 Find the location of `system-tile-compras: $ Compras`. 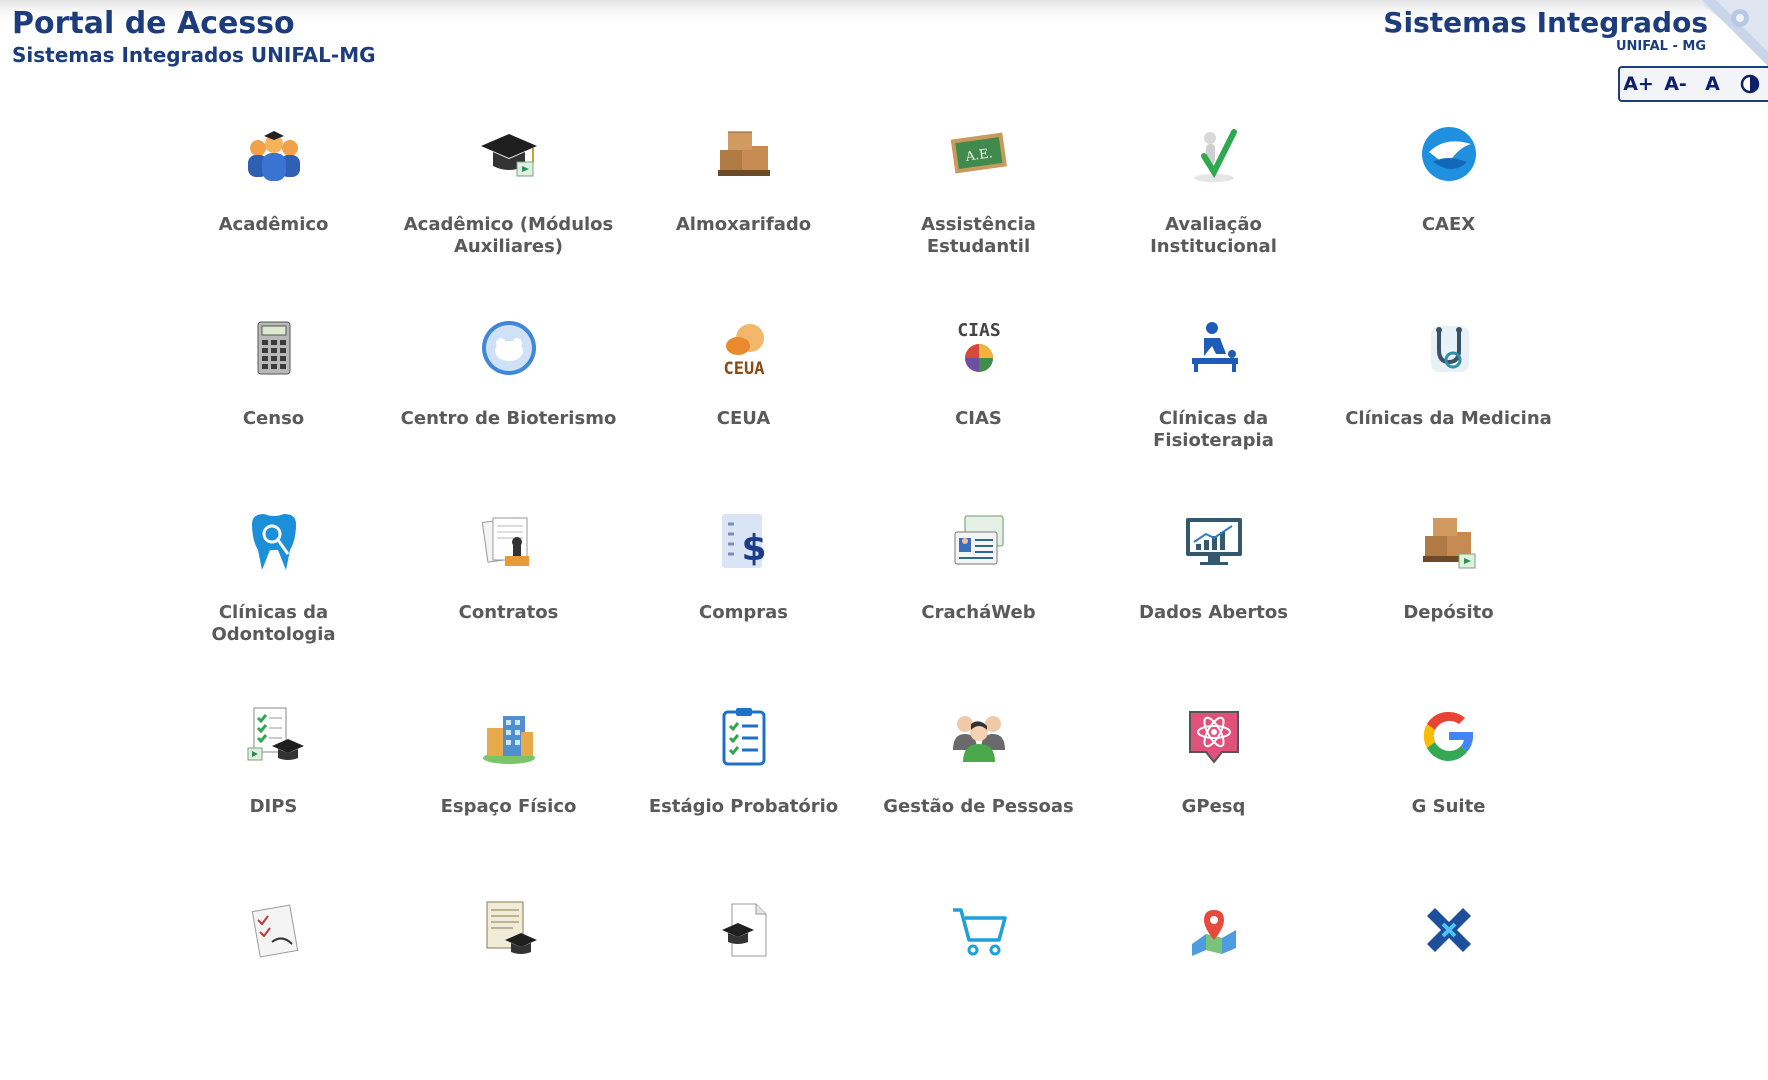

system-tile-compras: $ Compras is located at coordinates (743, 595).